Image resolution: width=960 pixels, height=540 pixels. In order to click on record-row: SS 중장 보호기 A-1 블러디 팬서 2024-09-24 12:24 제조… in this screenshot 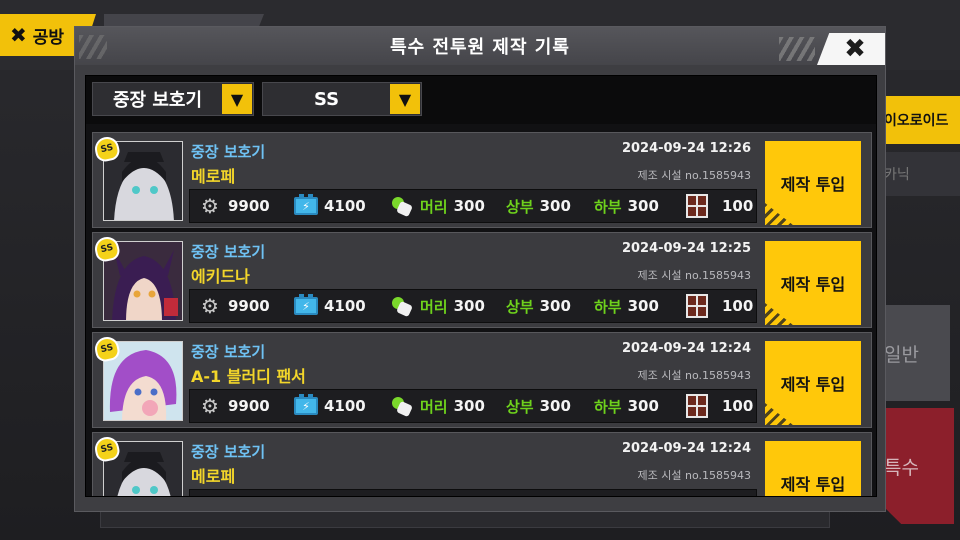, I will do `click(482, 380)`.